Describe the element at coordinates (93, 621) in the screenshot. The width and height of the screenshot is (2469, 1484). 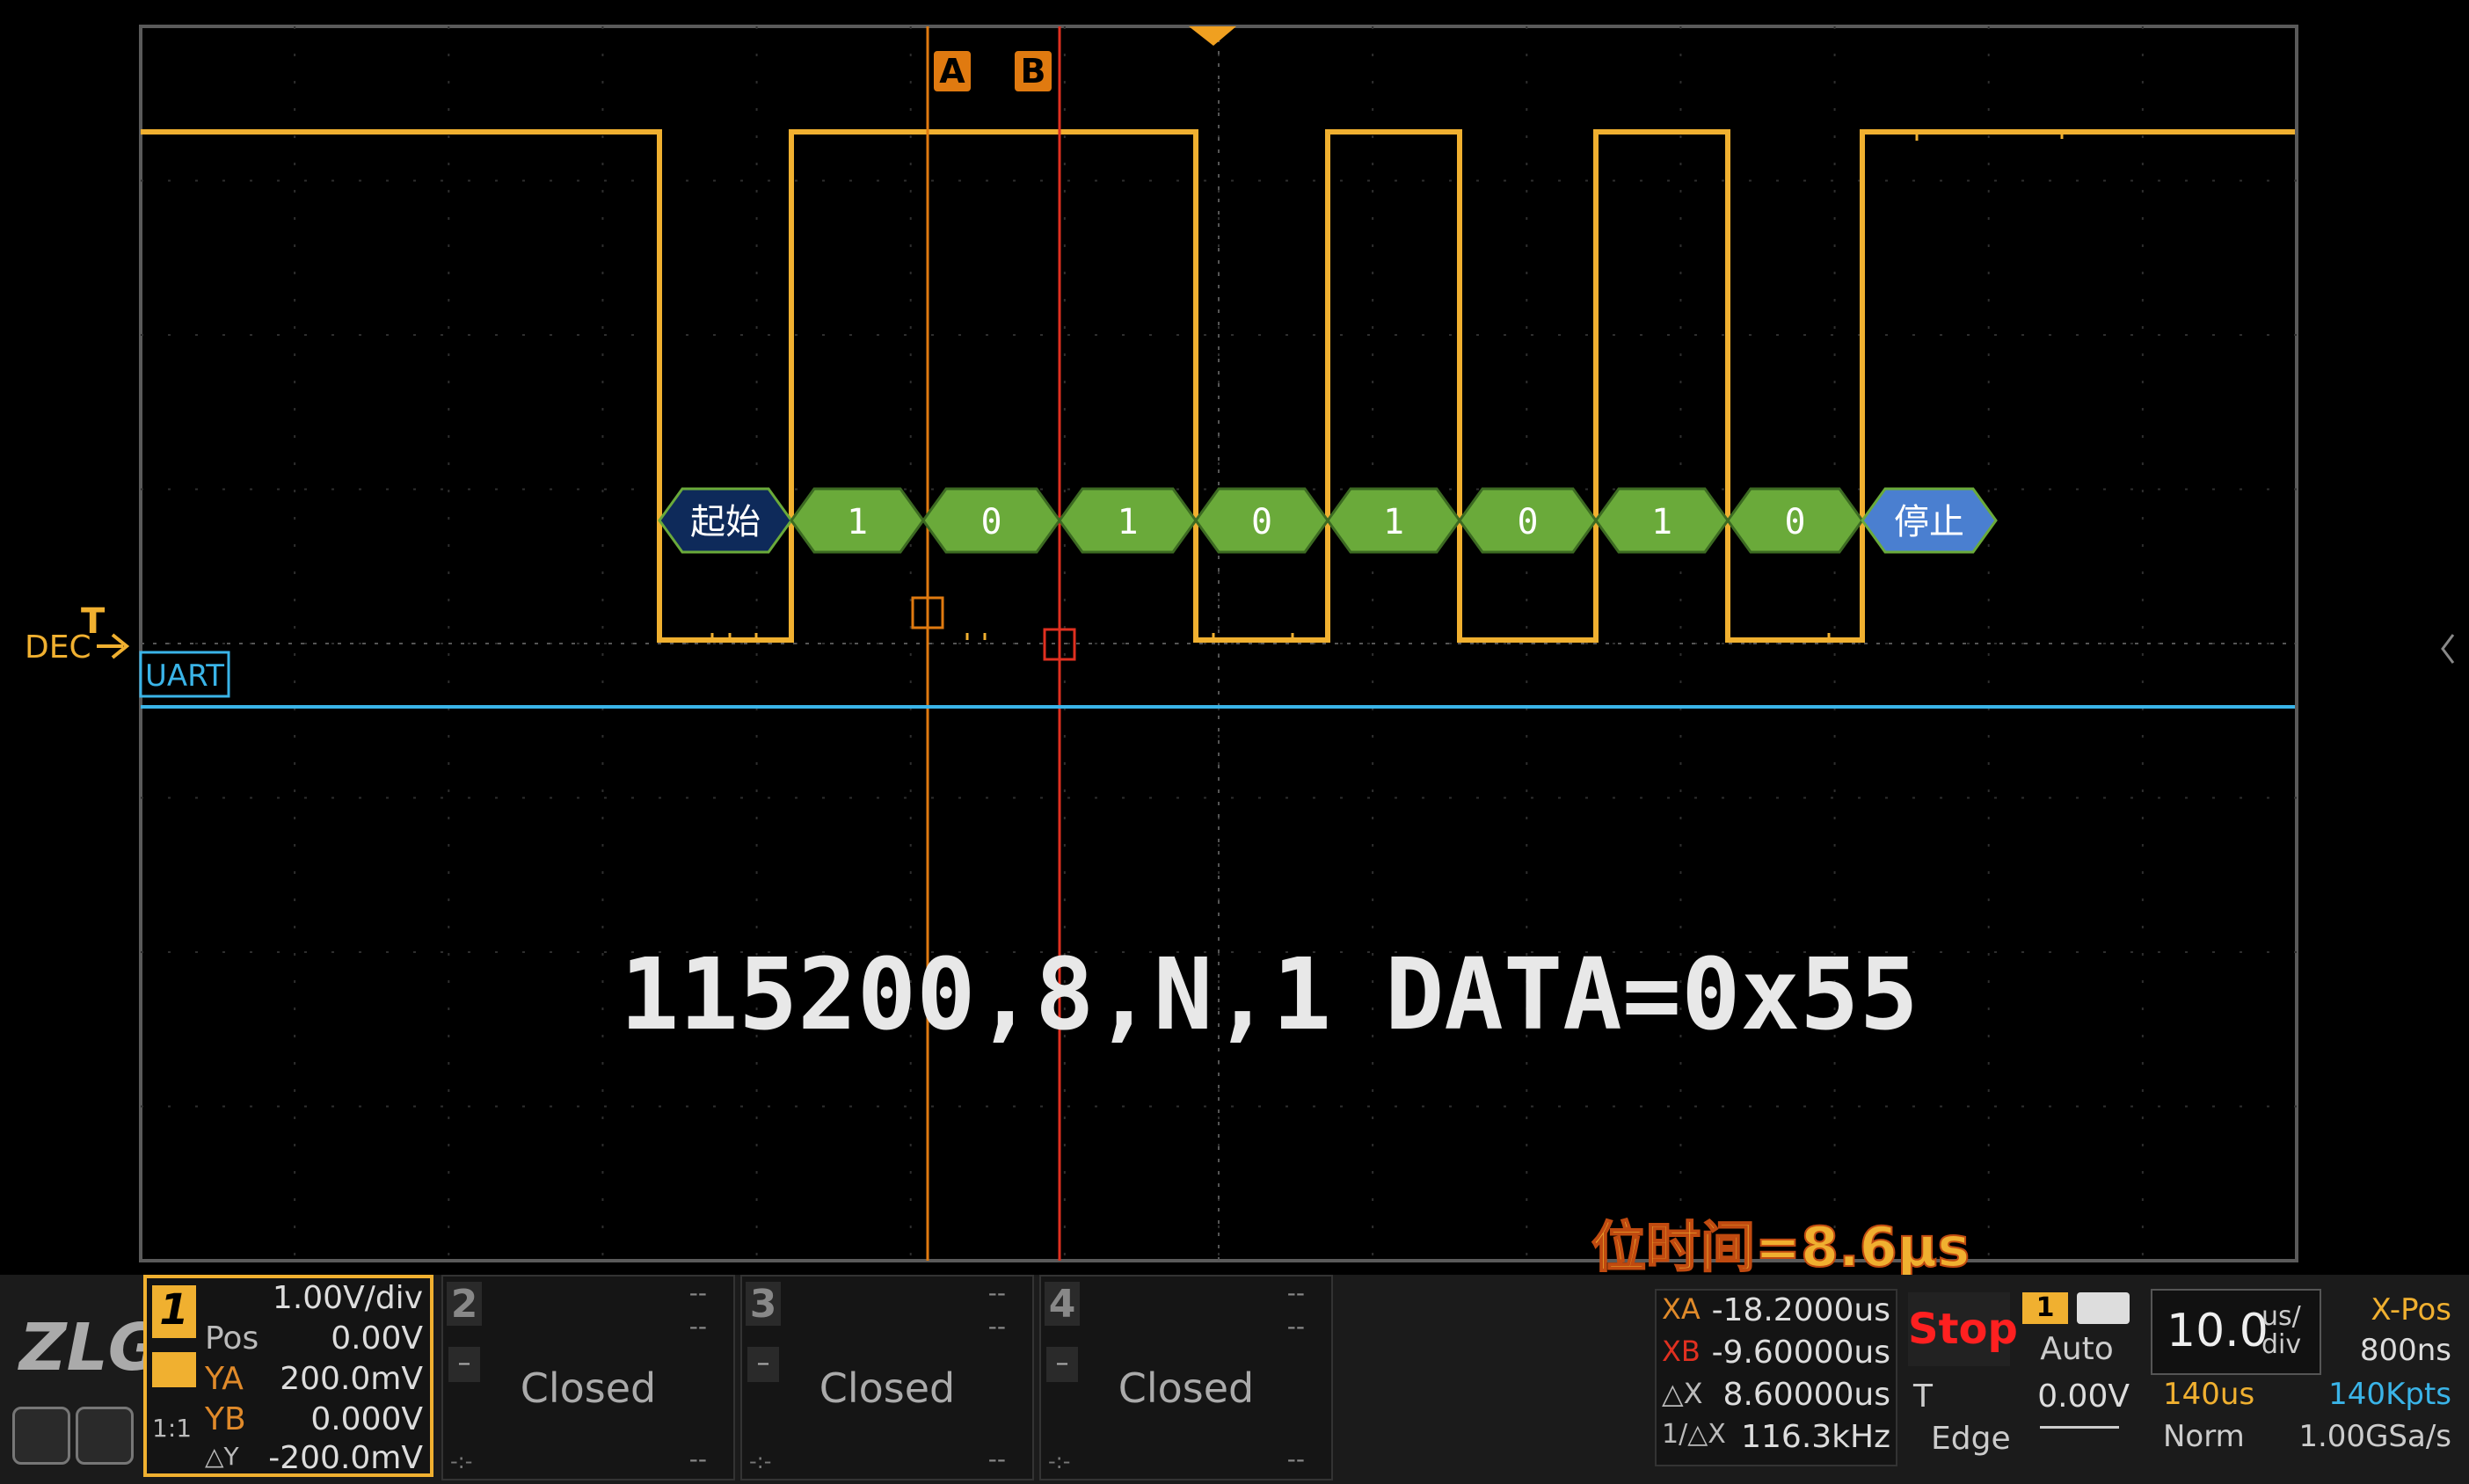
I see `trigger-level-t-icon: T` at that location.